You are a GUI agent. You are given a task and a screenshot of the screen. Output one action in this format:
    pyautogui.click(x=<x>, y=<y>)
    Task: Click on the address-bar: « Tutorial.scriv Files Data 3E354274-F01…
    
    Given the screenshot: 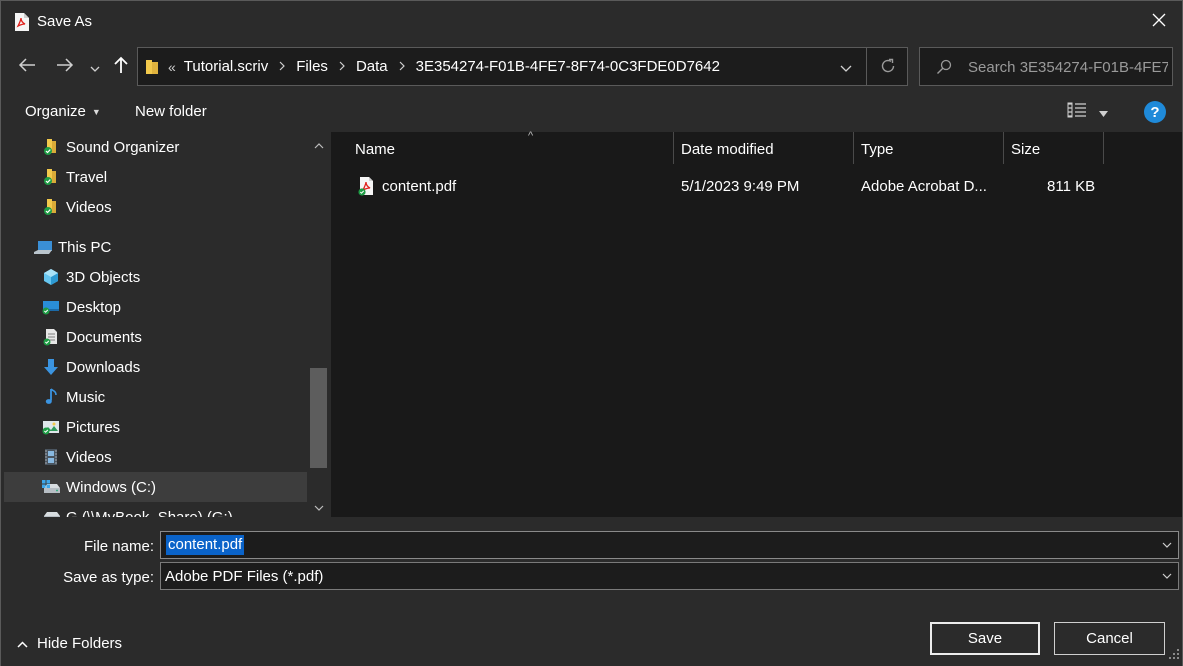 What is the action you would take?
    pyautogui.click(x=522, y=66)
    